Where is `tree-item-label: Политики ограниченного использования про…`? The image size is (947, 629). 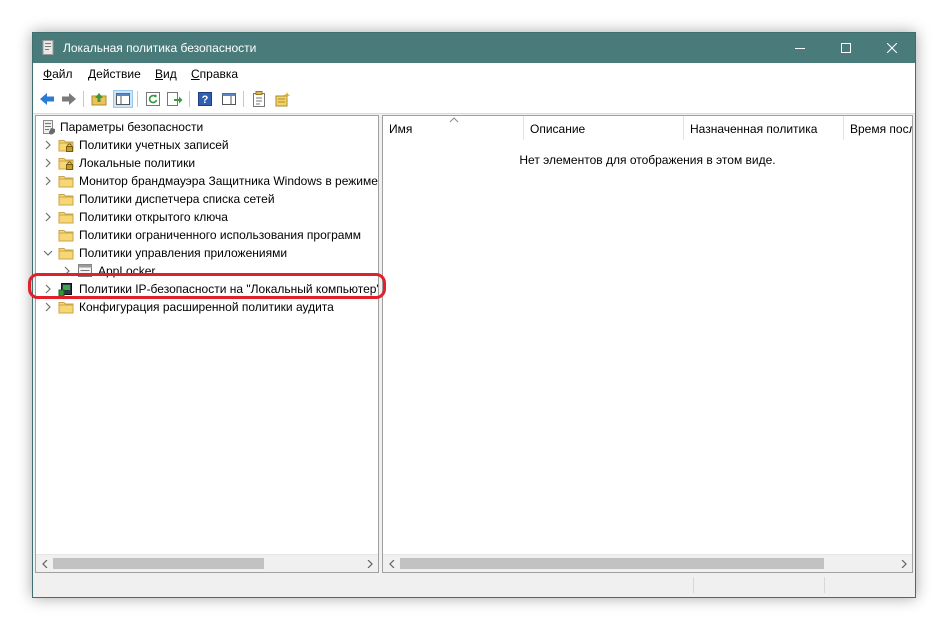 tree-item-label: Политики ограниченного использования про… is located at coordinates (220, 235).